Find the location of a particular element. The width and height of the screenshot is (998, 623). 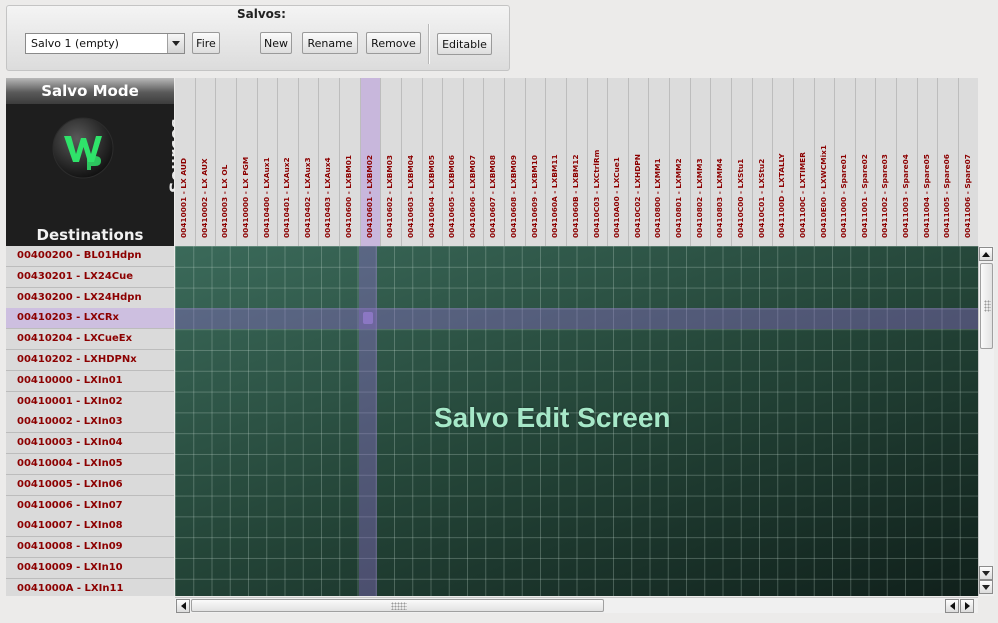

destination-row-header: 00410002 - LXIn03 is located at coordinates (90, 423).